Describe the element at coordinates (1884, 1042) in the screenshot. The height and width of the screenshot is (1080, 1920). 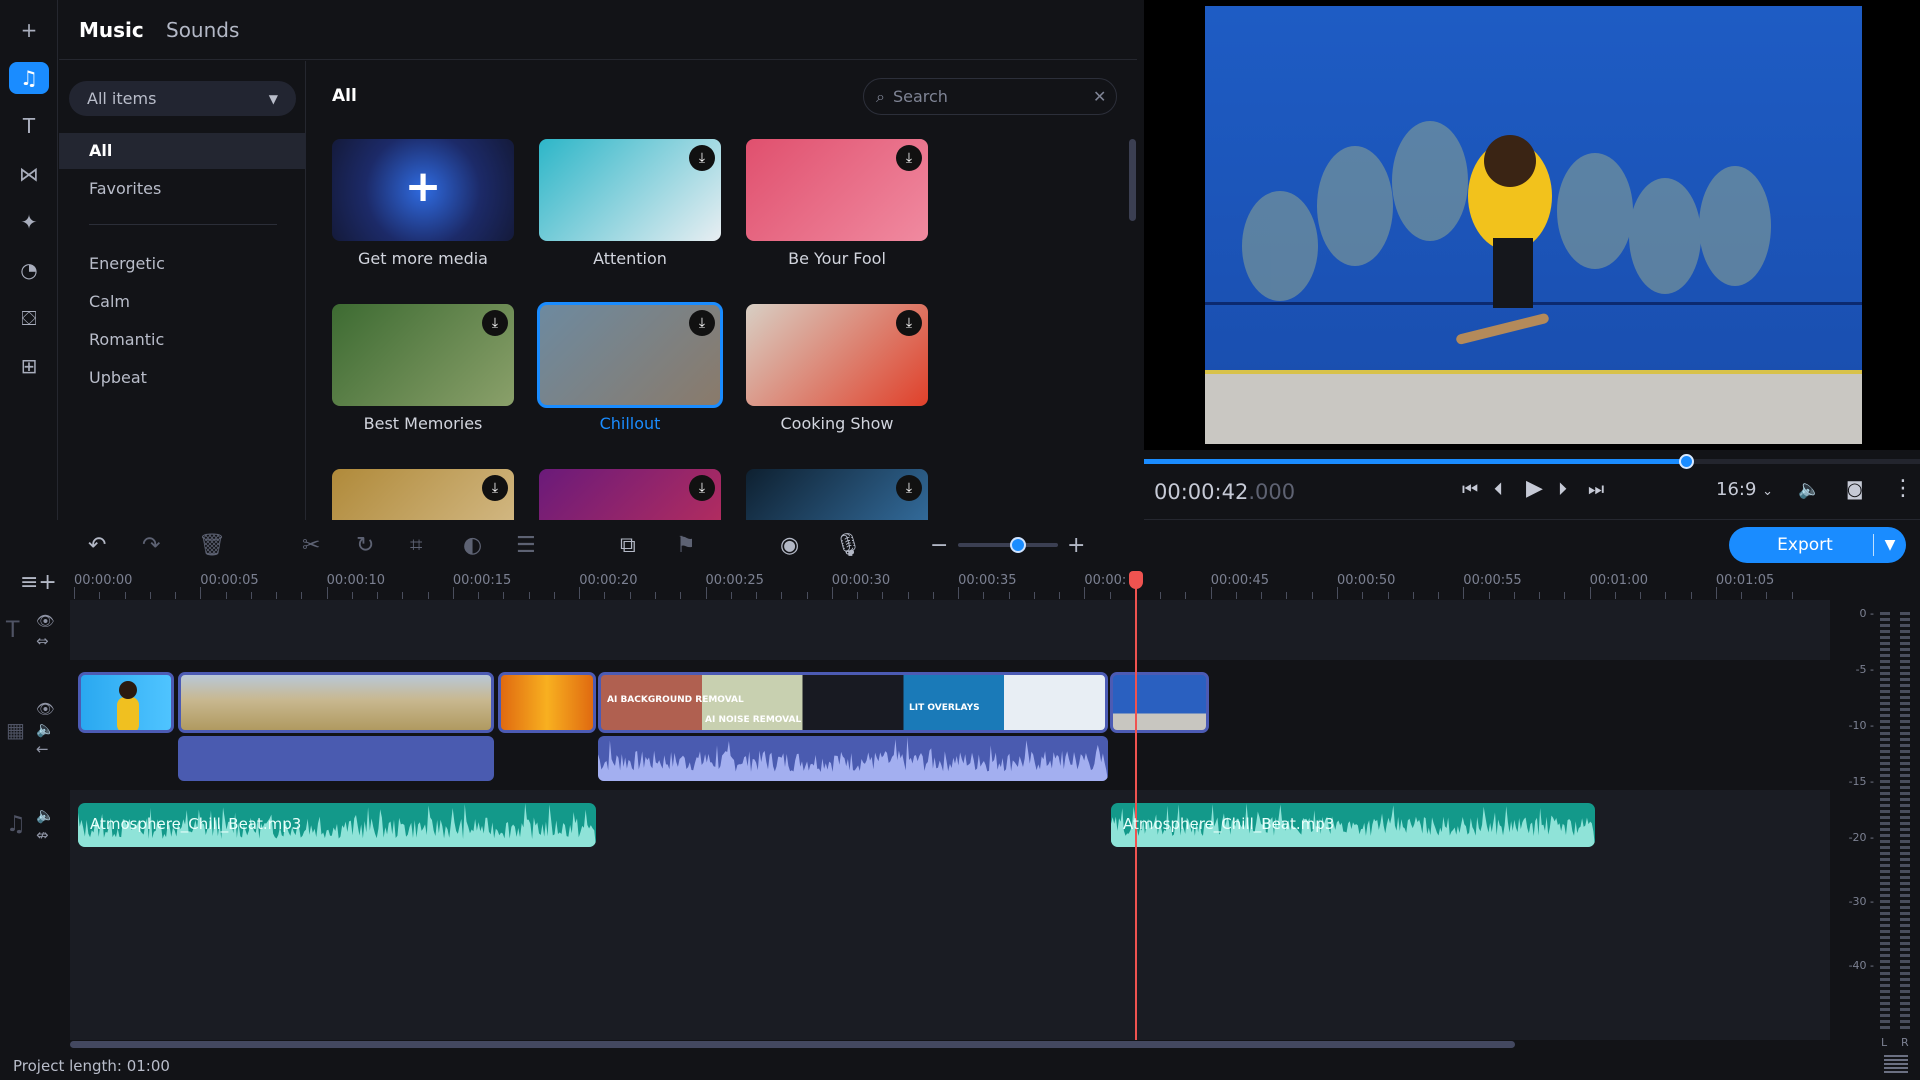
I see `vu-channel-label: L` at that location.